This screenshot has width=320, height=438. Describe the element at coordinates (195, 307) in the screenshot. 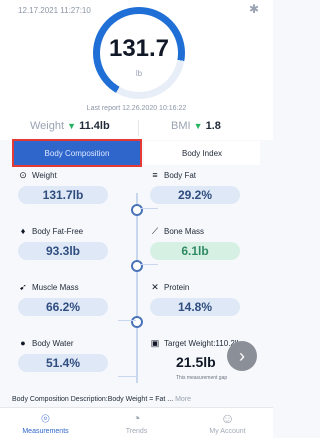

I see `metric-protein-value: 14.8%` at that location.